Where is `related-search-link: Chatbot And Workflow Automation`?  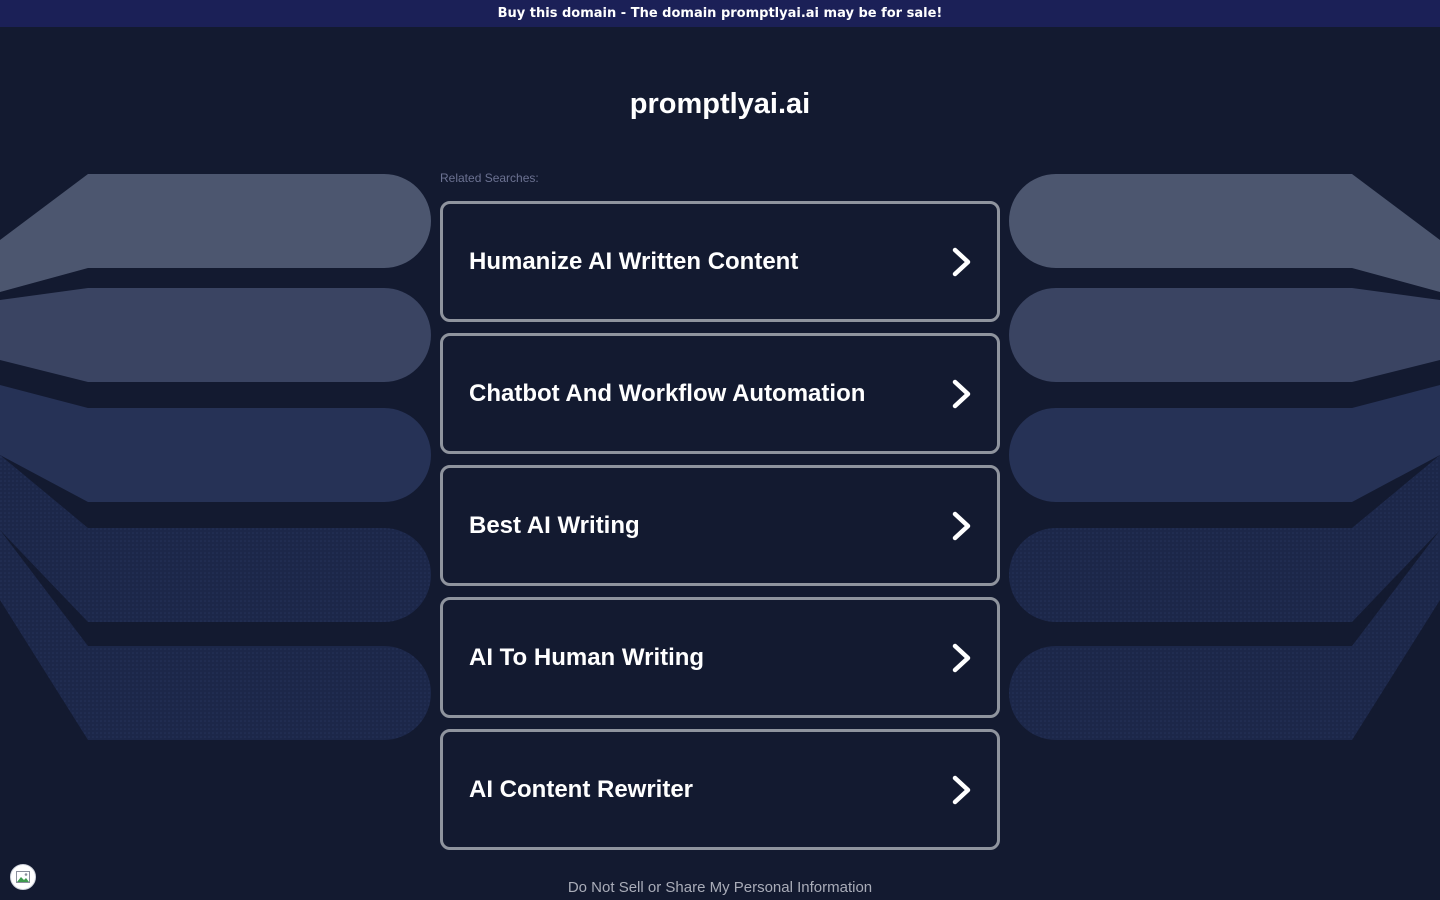
related-search-link: Chatbot And Workflow Automation is located at coordinates (720, 393).